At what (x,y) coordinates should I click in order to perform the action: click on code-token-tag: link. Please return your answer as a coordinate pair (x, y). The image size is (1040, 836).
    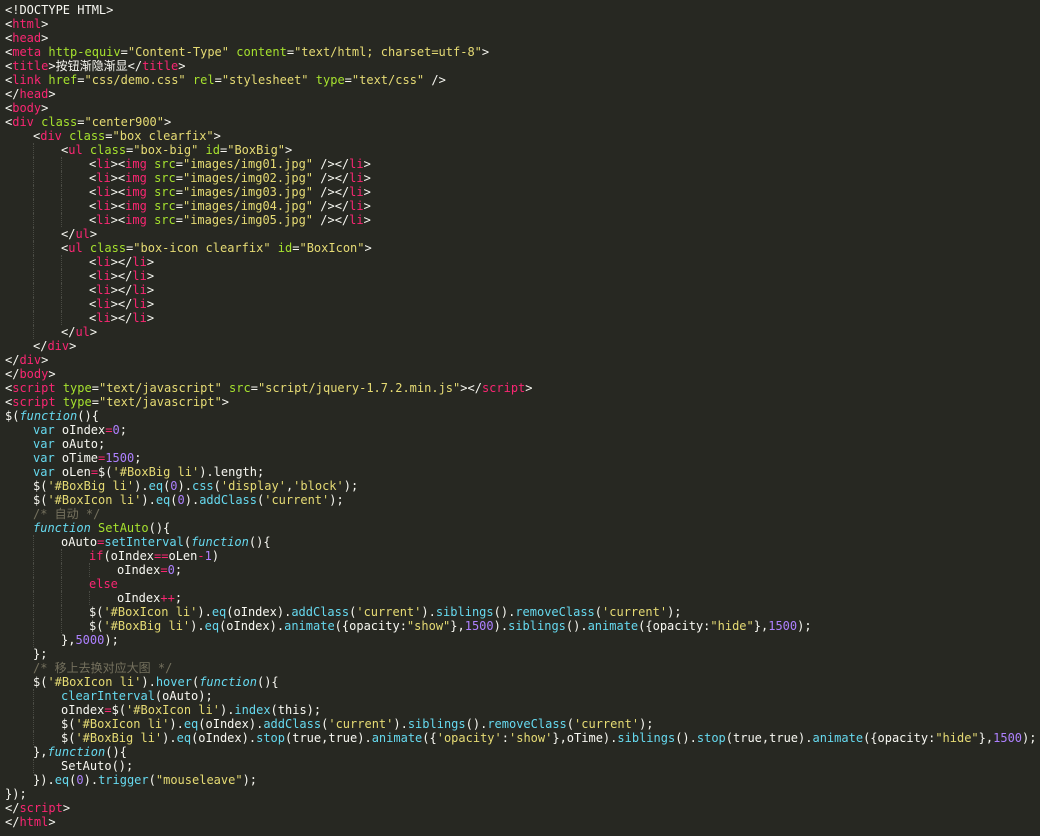
    Looking at the image, I should click on (27, 80).